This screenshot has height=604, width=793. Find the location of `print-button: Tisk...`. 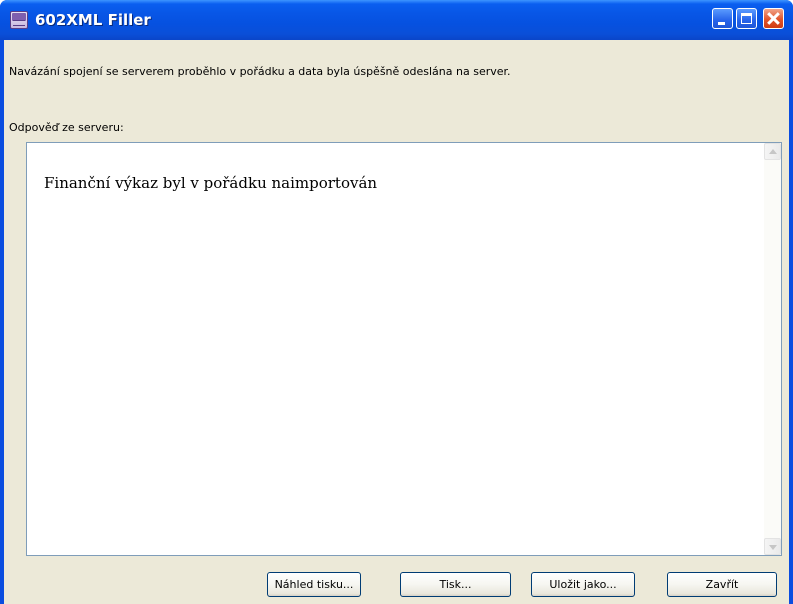

print-button: Tisk... is located at coordinates (455, 584).